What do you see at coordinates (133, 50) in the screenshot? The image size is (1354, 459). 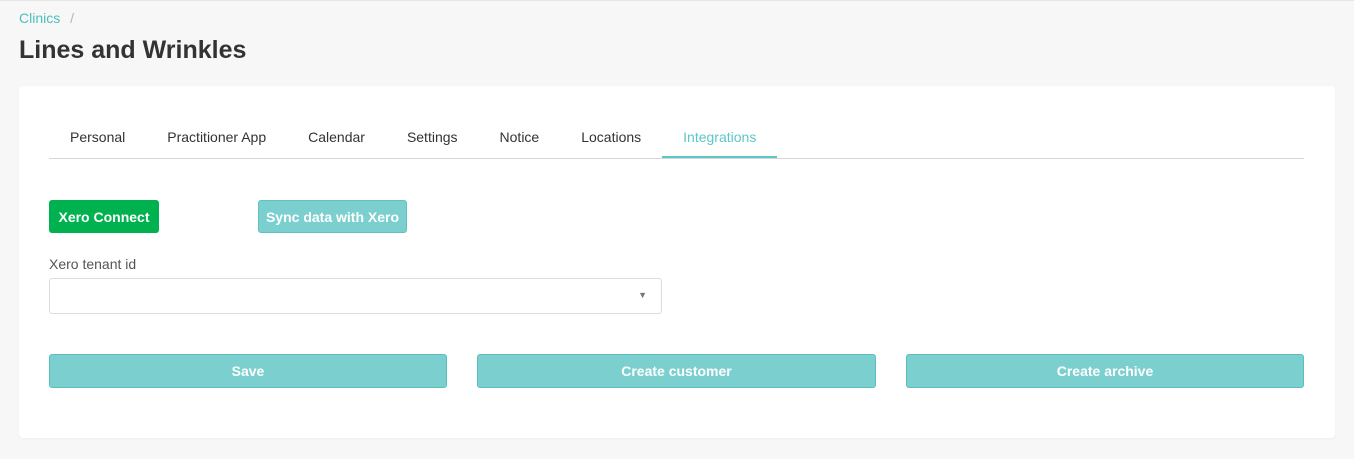 I see `page-title: Lines and Wrinkles` at bounding box center [133, 50].